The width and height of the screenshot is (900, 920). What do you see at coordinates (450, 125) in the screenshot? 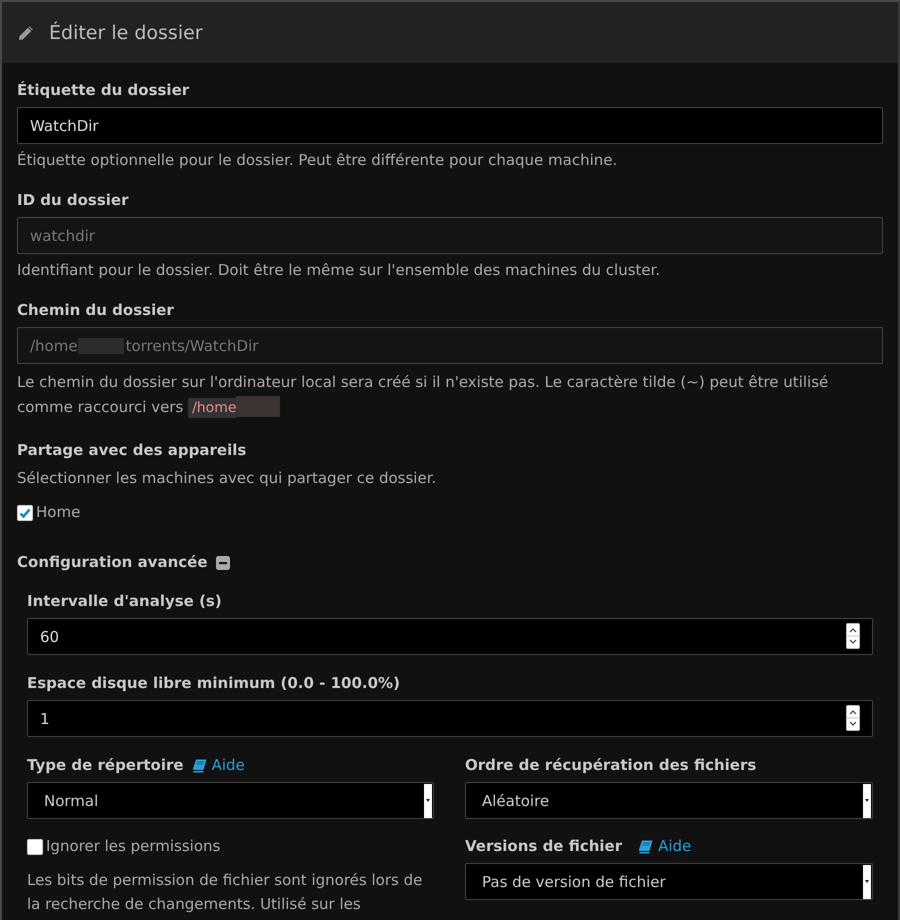
I see `text-field: WatchDir` at bounding box center [450, 125].